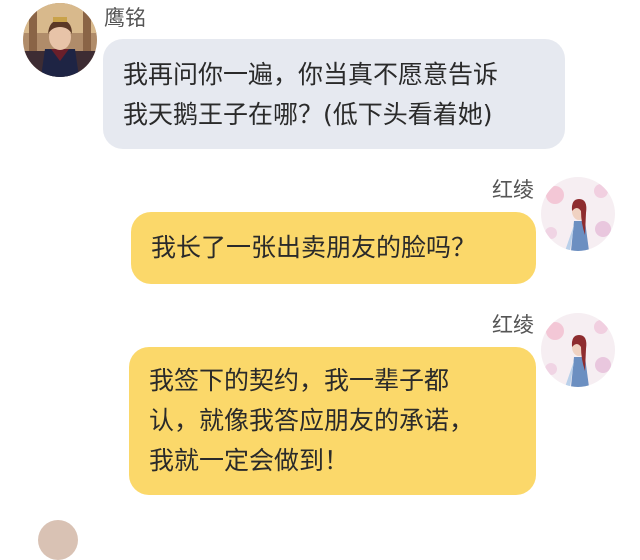 The image size is (640, 560). I want to click on message-bubble: 我长了一张出卖朋友的脸吗？, so click(333, 248).